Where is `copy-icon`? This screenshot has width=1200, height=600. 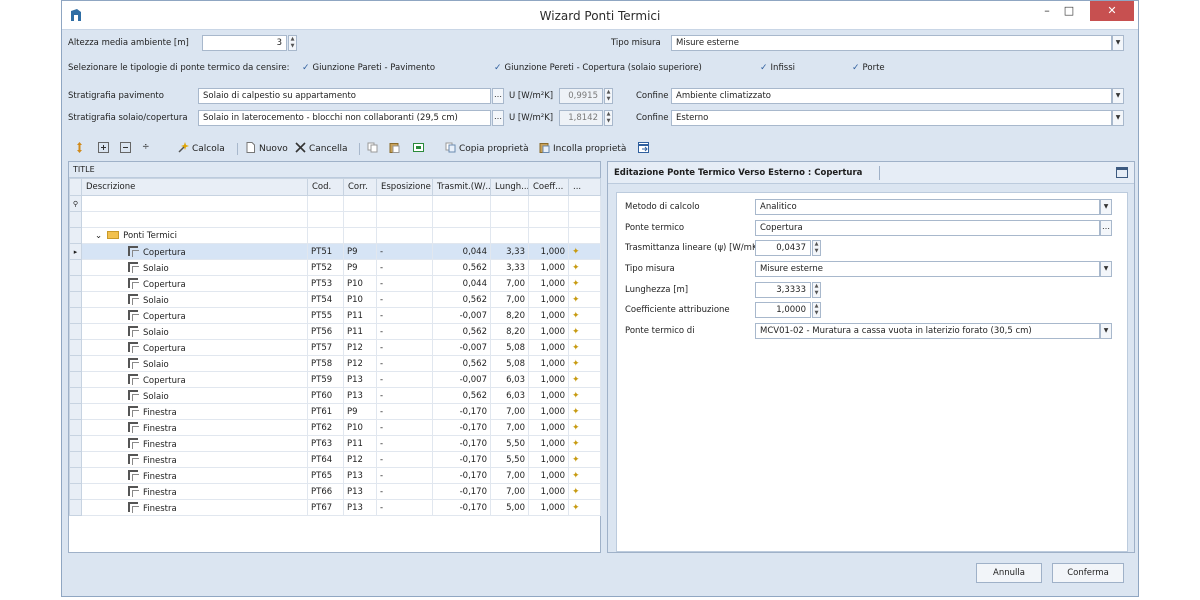 copy-icon is located at coordinates (374, 148).